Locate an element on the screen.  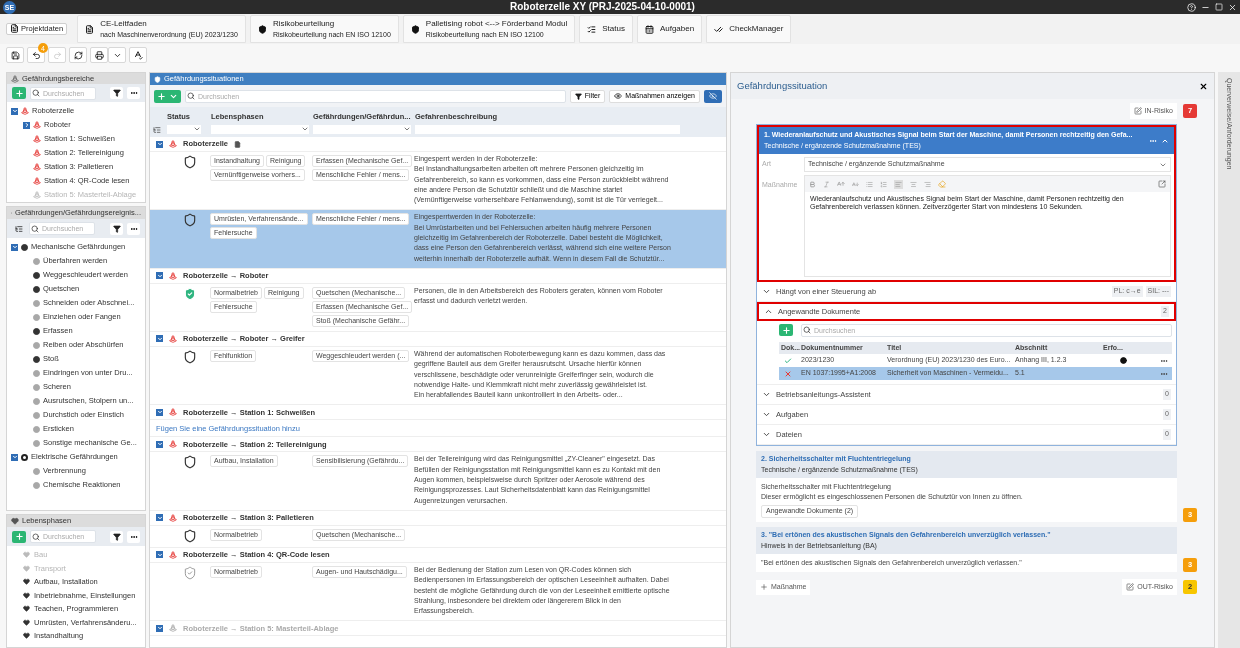
tab: Status is located at coordinates (606, 29).